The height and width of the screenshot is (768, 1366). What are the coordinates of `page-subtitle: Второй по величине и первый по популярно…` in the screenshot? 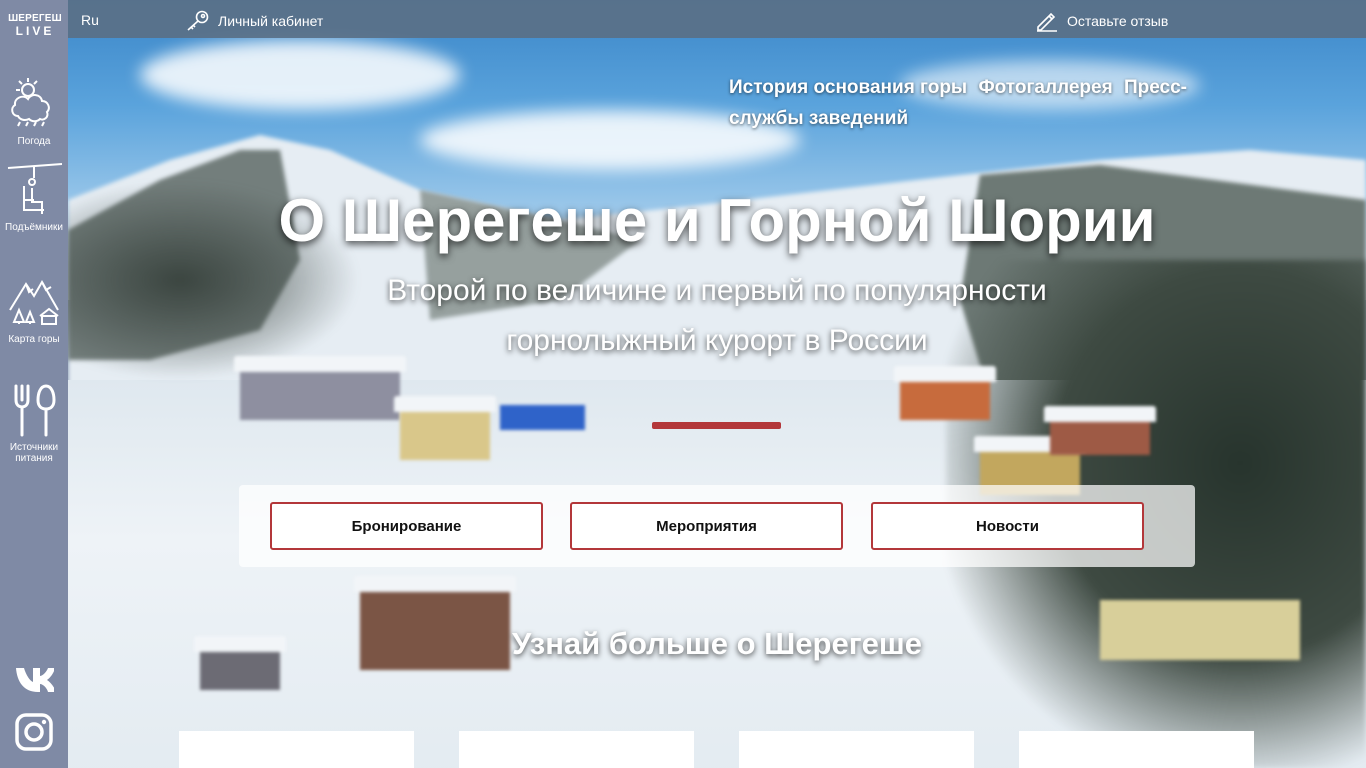 It's located at (717, 315).